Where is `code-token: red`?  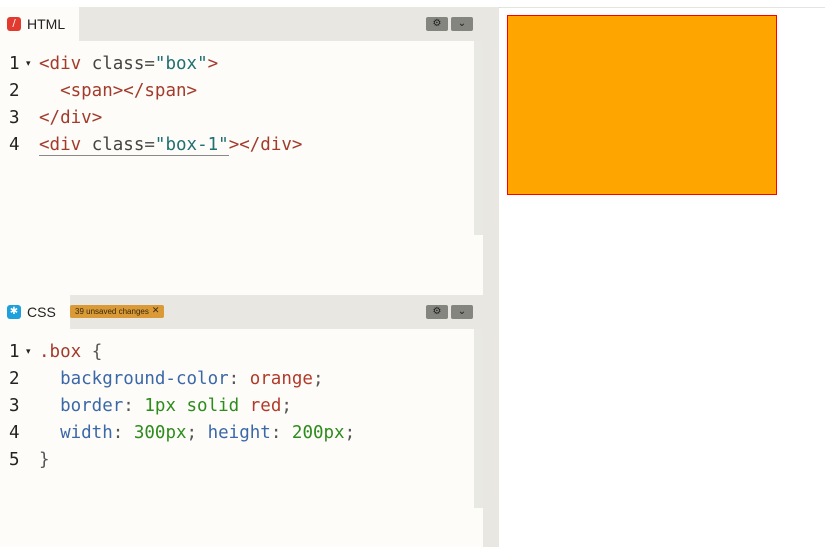 code-token: red is located at coordinates (265, 406).